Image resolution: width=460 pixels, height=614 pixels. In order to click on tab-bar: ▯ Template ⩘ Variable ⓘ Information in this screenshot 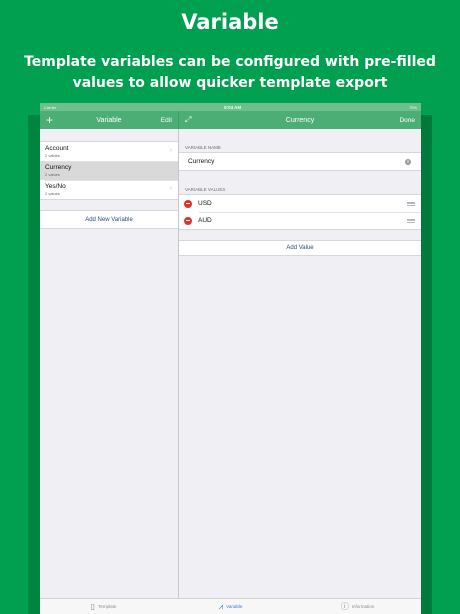, I will do `click(230, 606)`.